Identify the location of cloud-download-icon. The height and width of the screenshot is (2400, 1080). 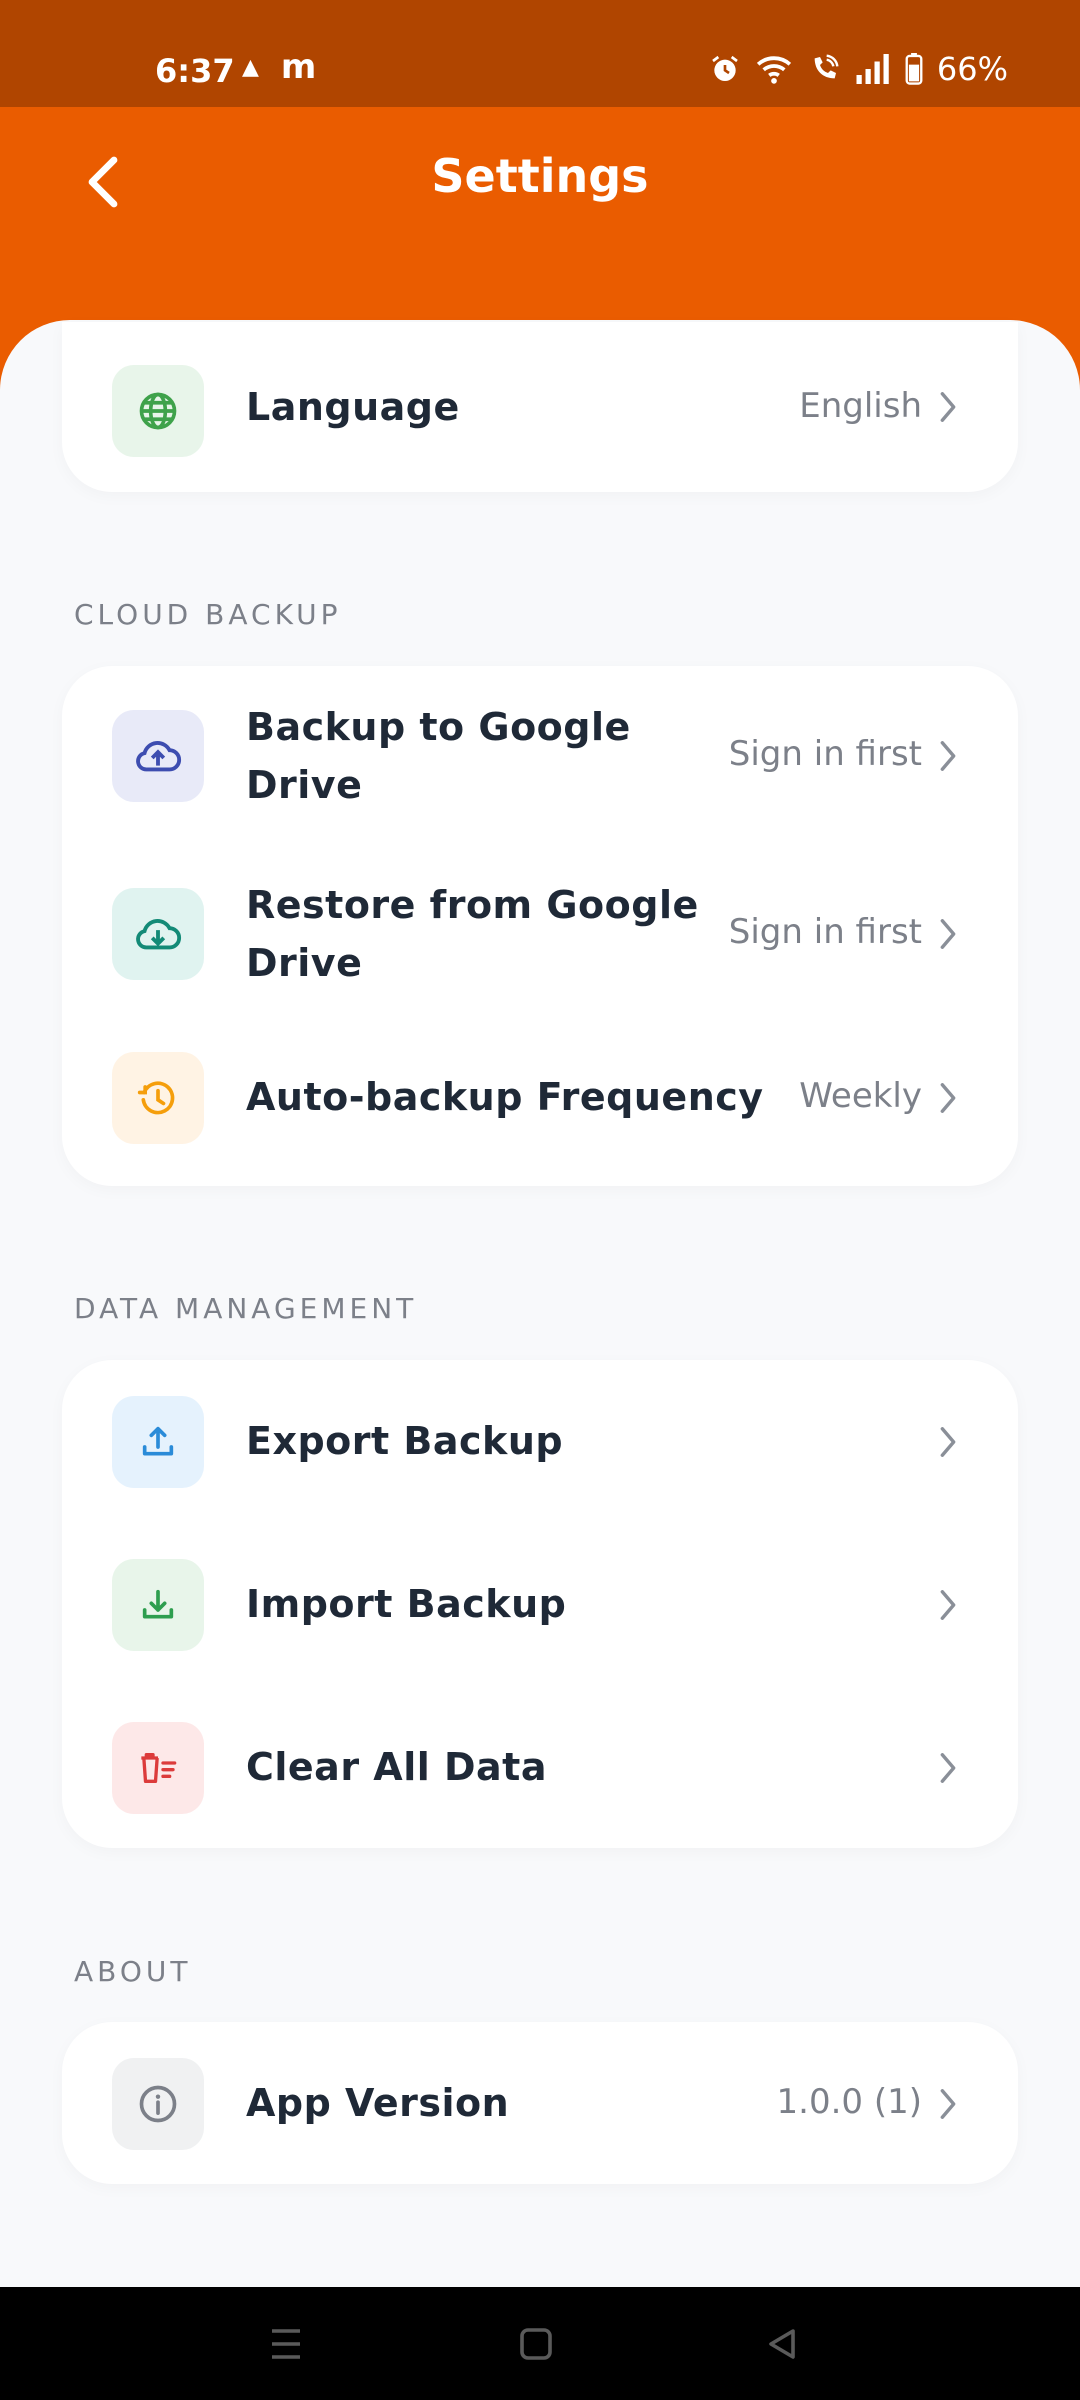
(159, 934).